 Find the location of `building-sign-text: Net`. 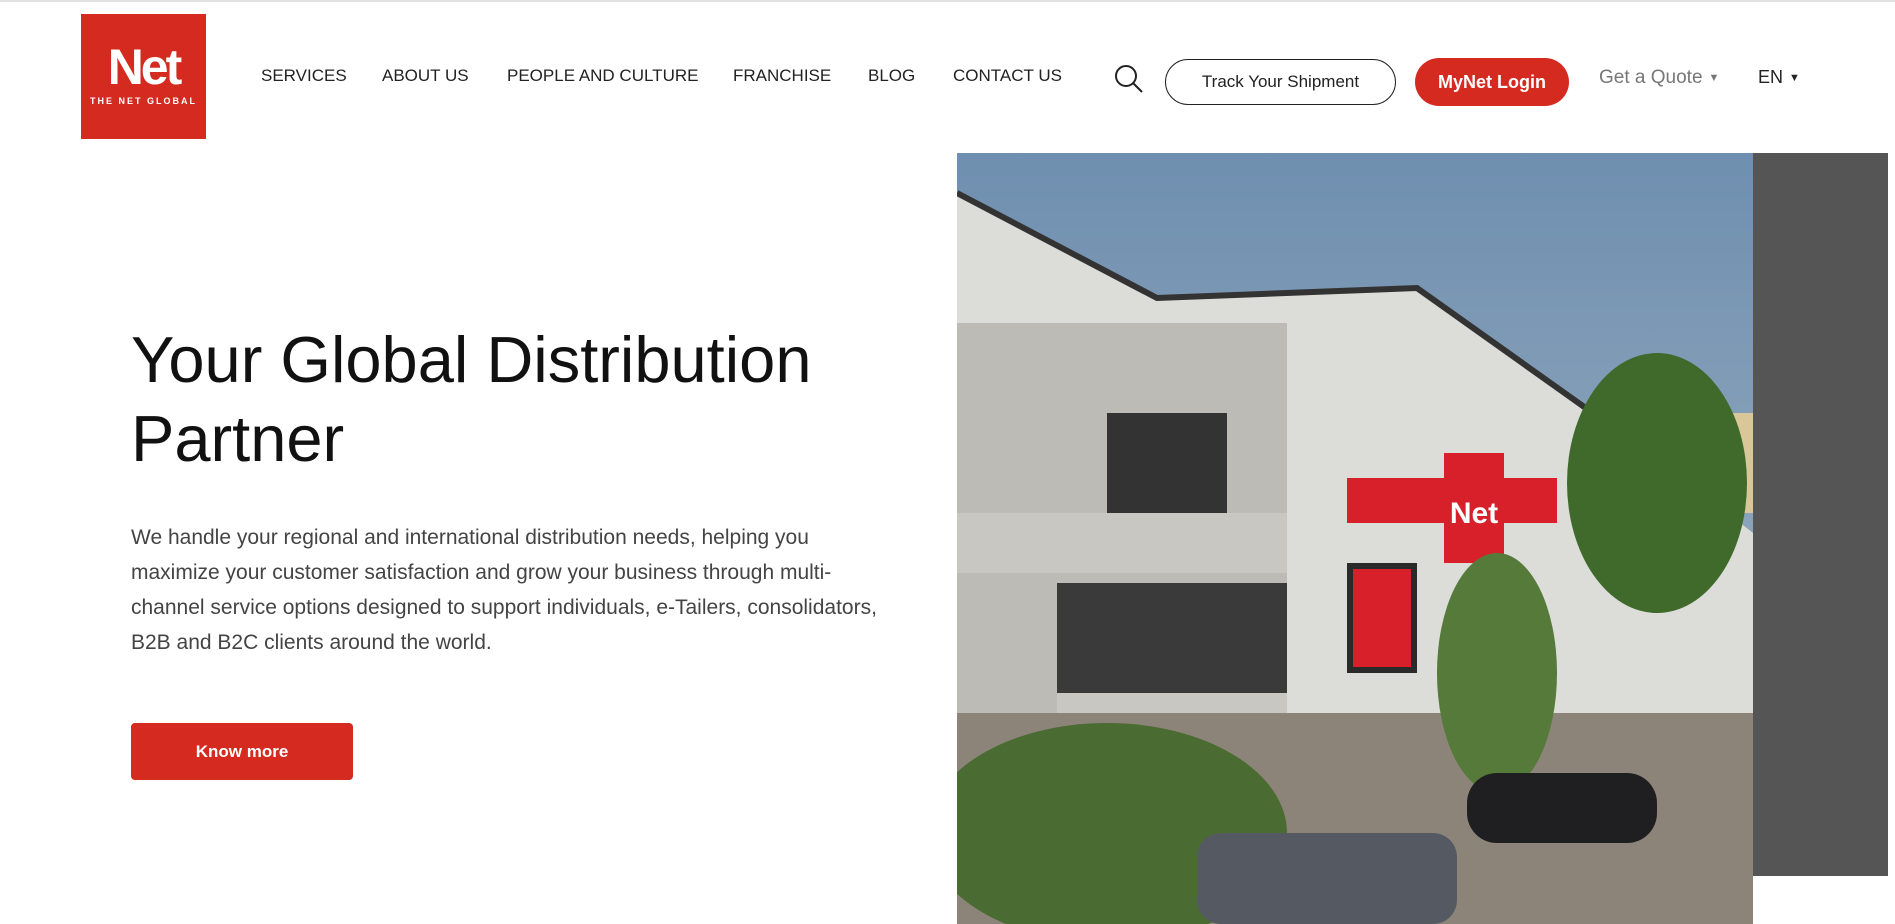

building-sign-text: Net is located at coordinates (1474, 513).